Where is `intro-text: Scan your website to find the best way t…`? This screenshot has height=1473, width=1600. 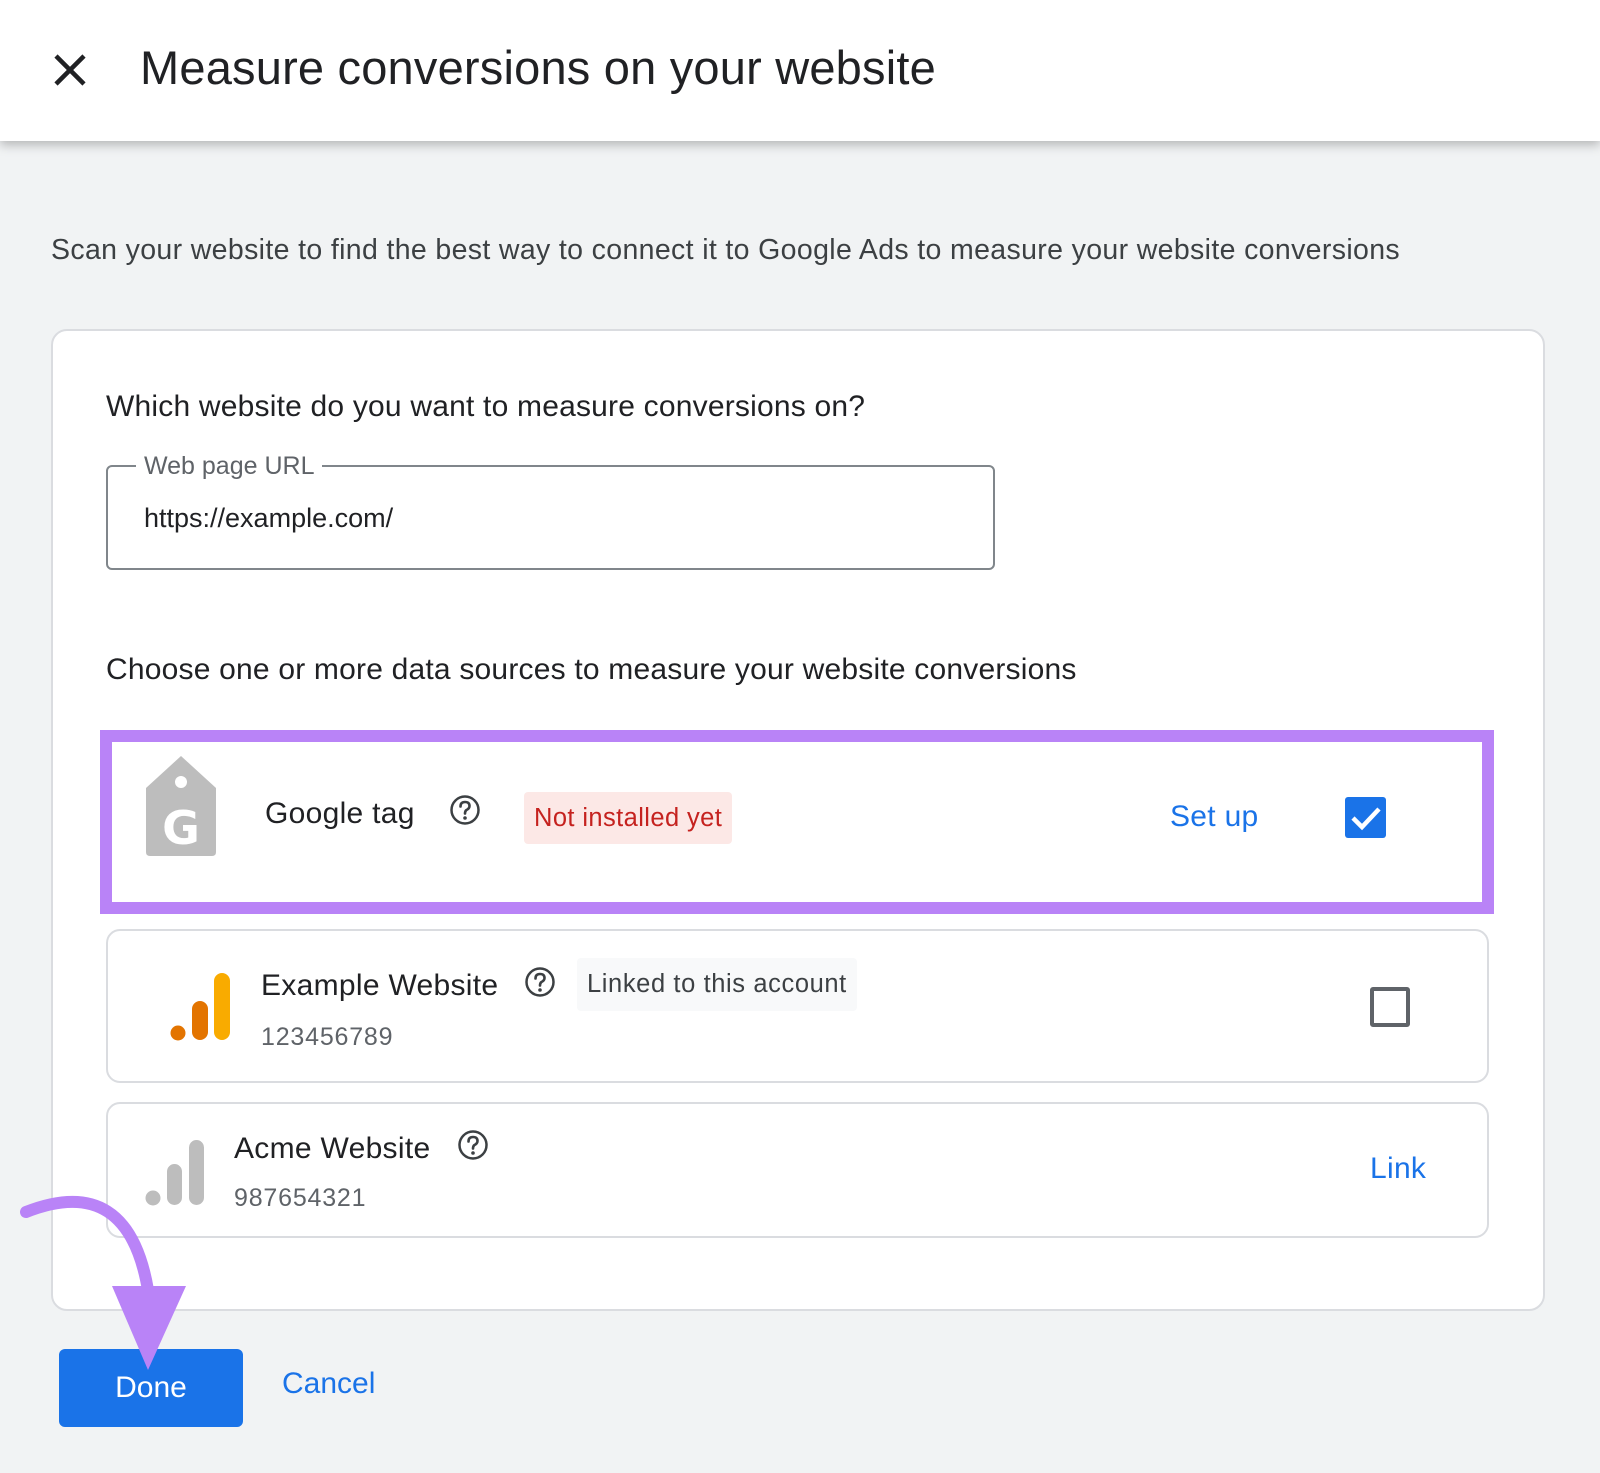 intro-text: Scan your website to find the best way t… is located at coordinates (725, 250).